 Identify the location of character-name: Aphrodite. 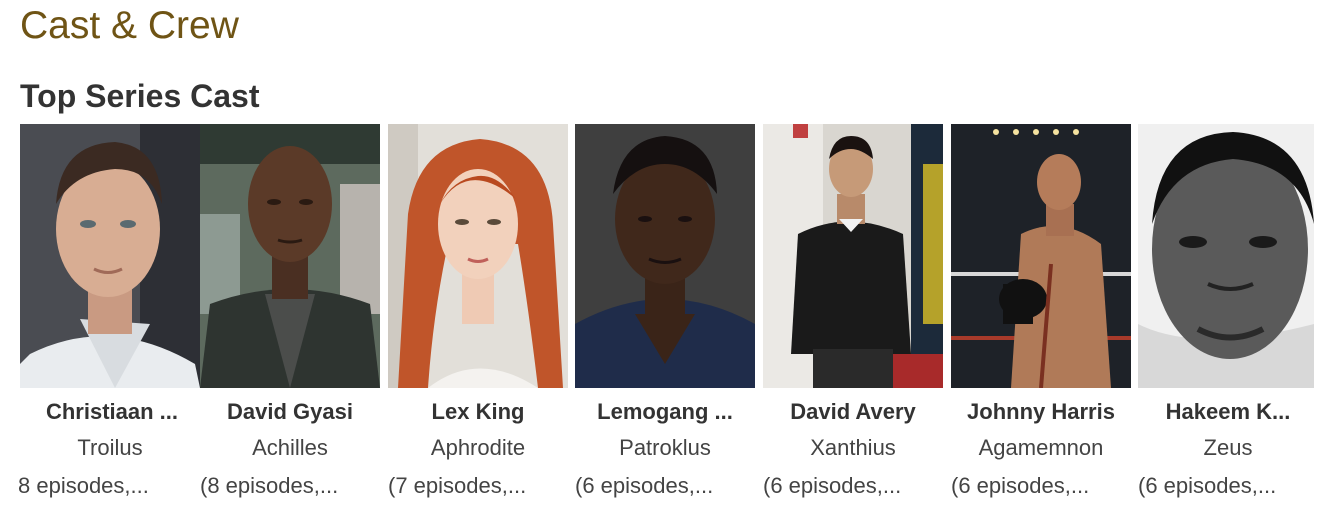
(478, 447).